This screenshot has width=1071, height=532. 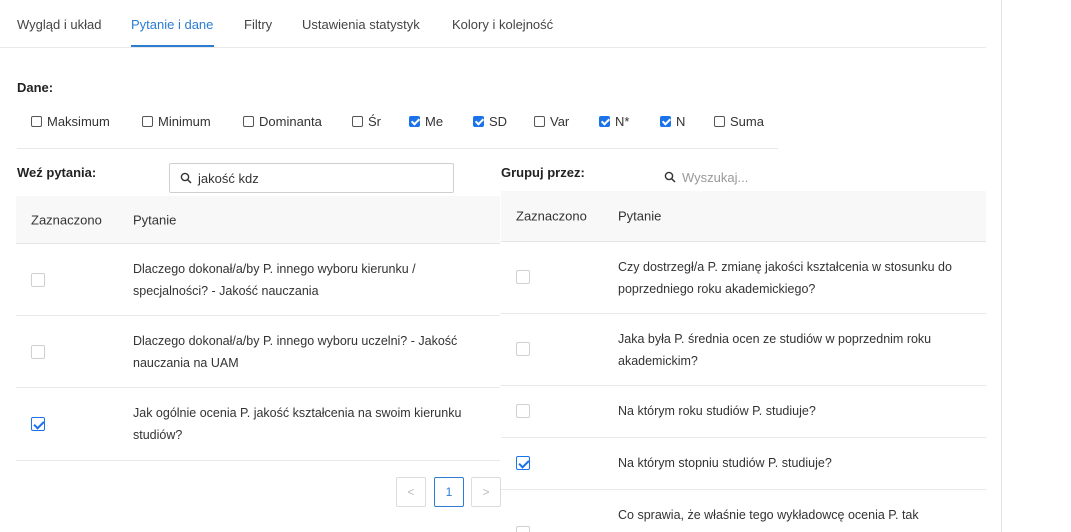 I want to click on questions-label: Weź pytania:, so click(x=57, y=172).